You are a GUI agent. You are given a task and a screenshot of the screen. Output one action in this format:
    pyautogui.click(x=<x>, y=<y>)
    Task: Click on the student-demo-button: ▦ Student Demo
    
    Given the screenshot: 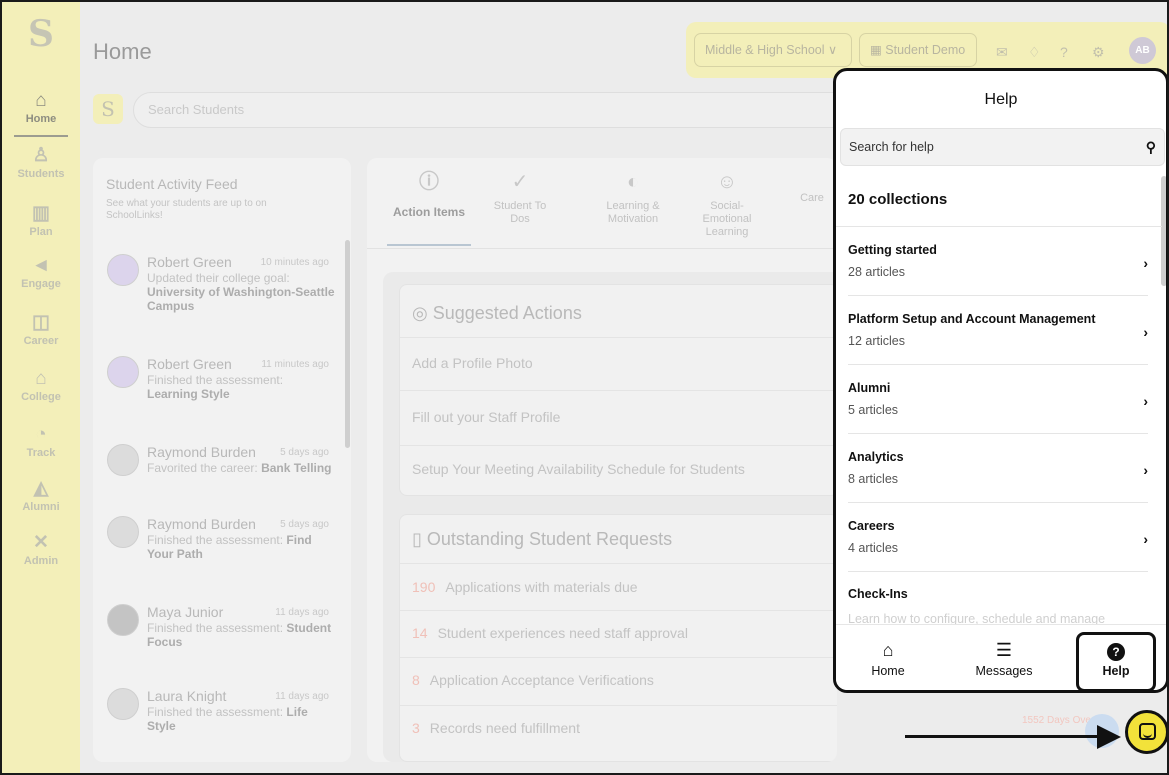 What is the action you would take?
    pyautogui.click(x=918, y=50)
    